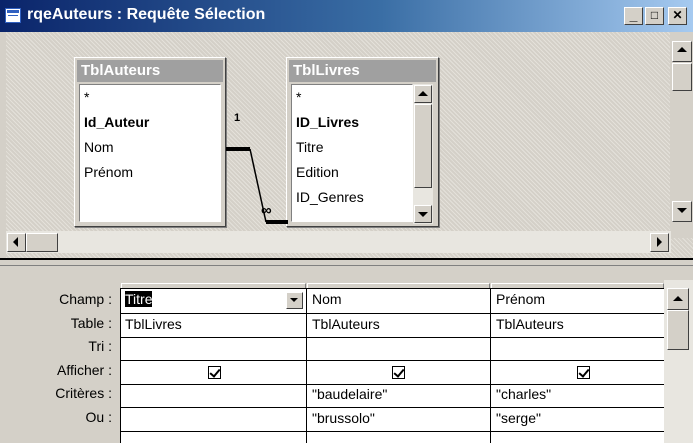 The image size is (693, 443). Describe the element at coordinates (150, 122) in the screenshot. I see `field-item-key: Id_Auteur` at that location.